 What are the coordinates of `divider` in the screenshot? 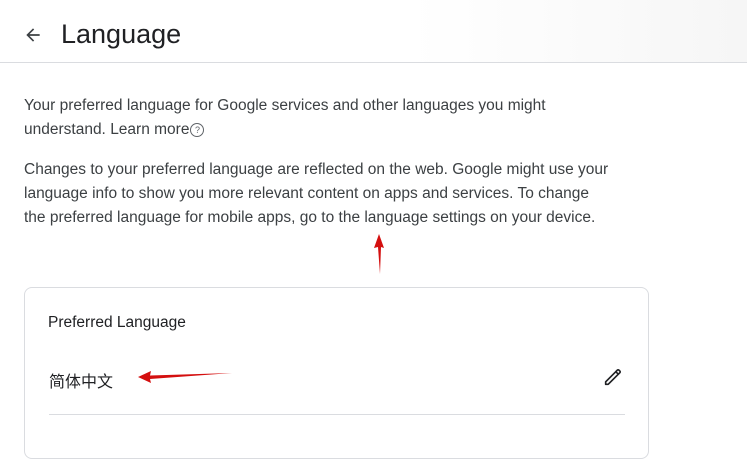 It's located at (337, 414).